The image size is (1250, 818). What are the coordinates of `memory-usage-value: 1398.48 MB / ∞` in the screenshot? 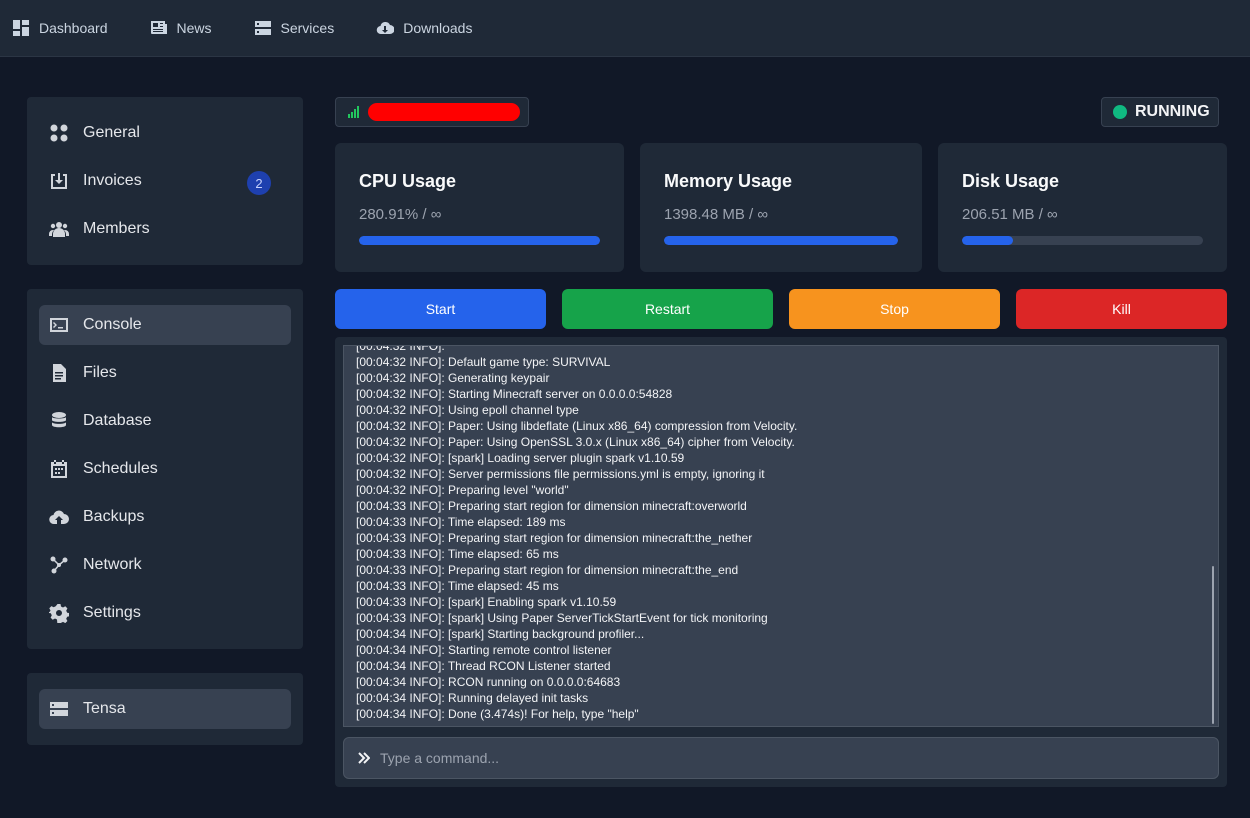 It's located at (716, 214).